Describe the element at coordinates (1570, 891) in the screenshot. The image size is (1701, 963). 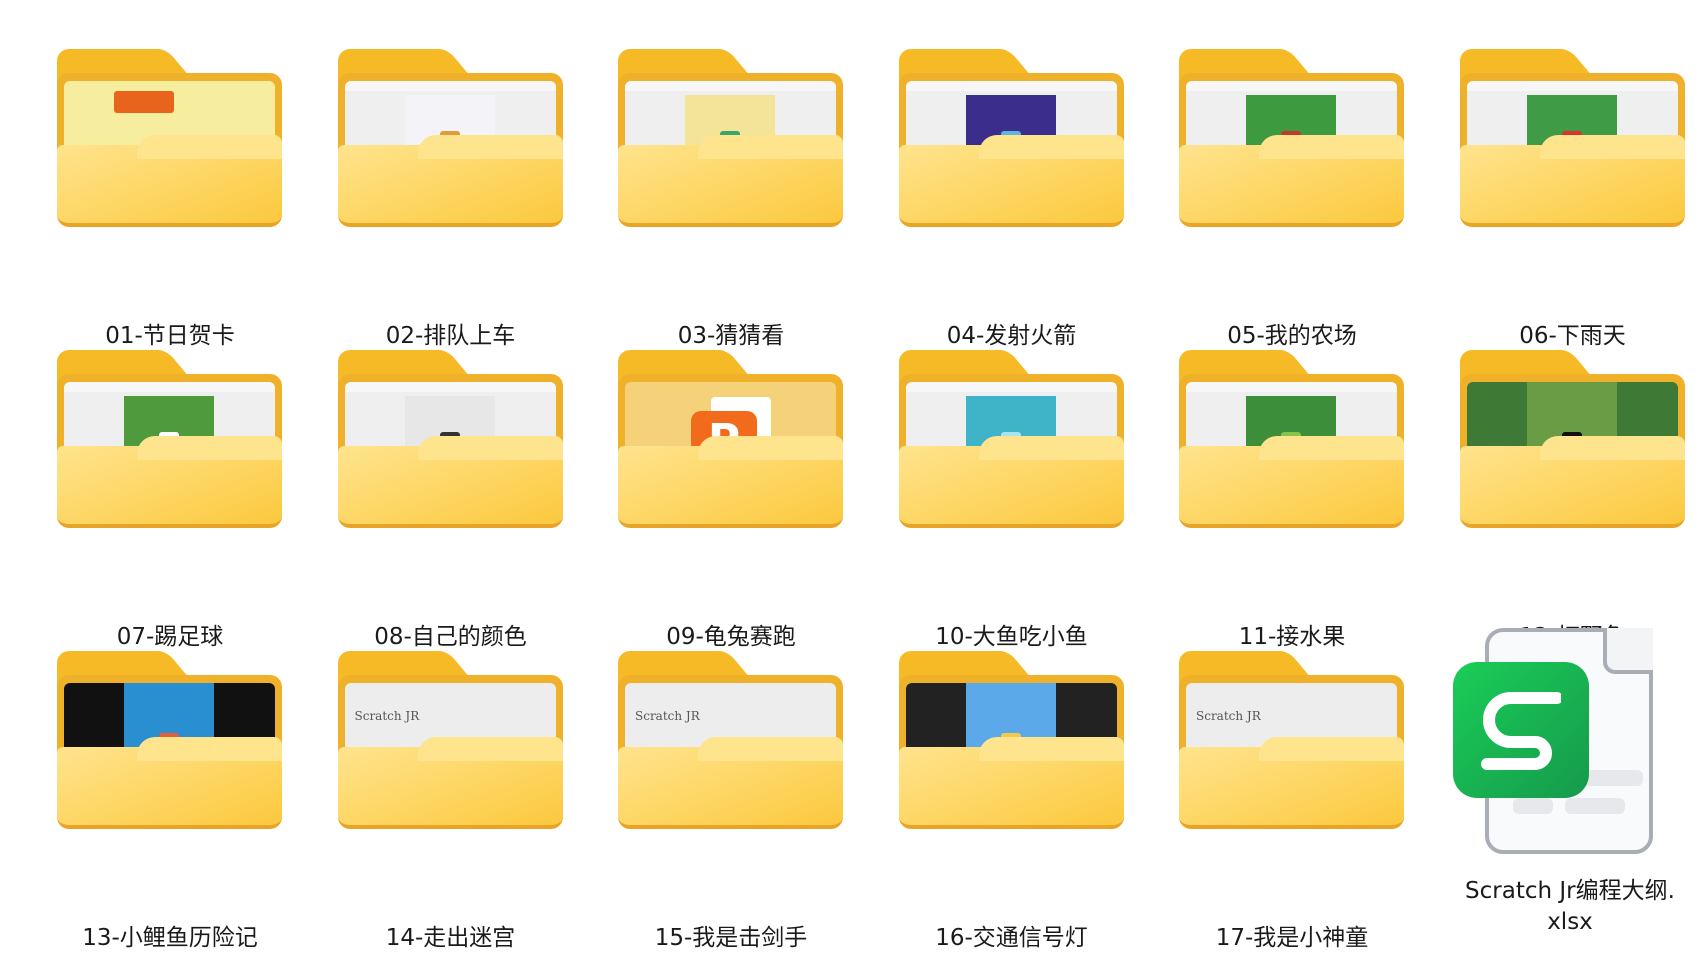
I see `file-name-line1: Scratch Jr编程大纲.` at that location.